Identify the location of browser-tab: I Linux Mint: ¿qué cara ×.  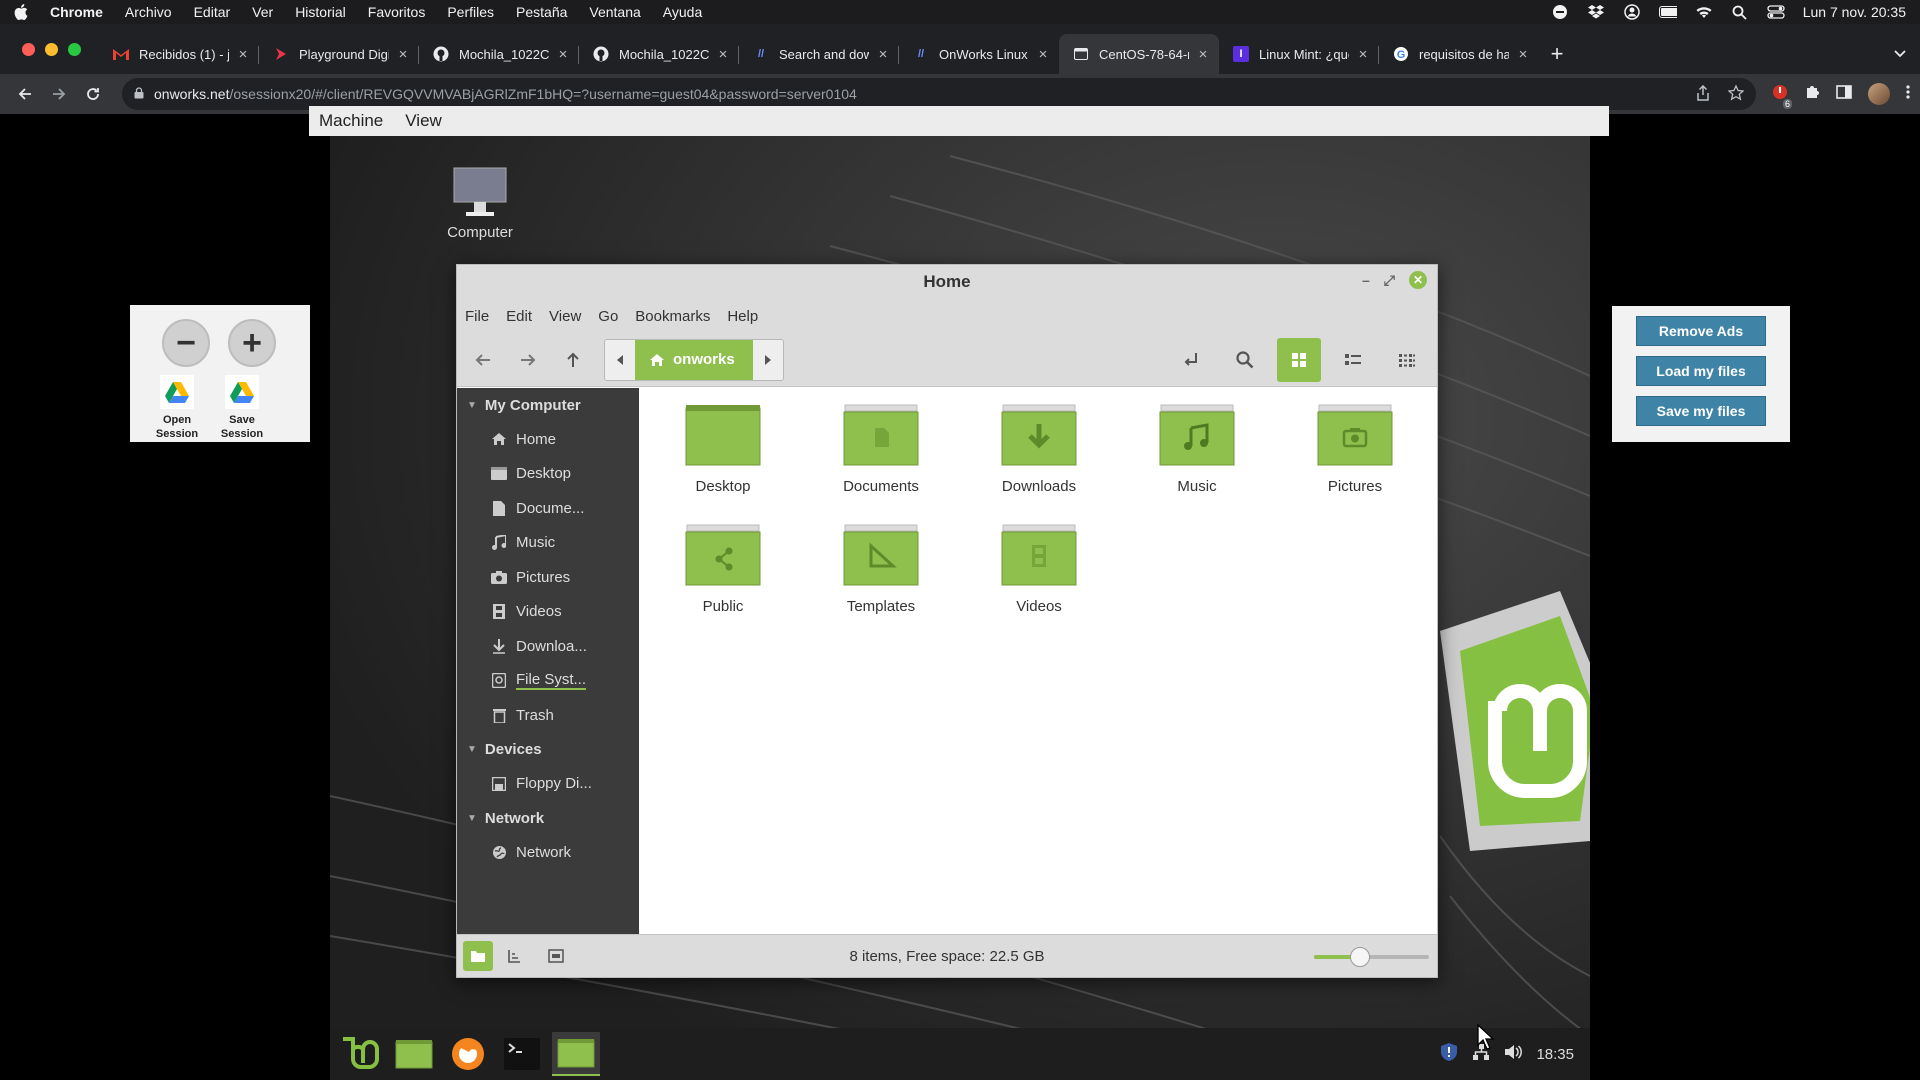
(1299, 54).